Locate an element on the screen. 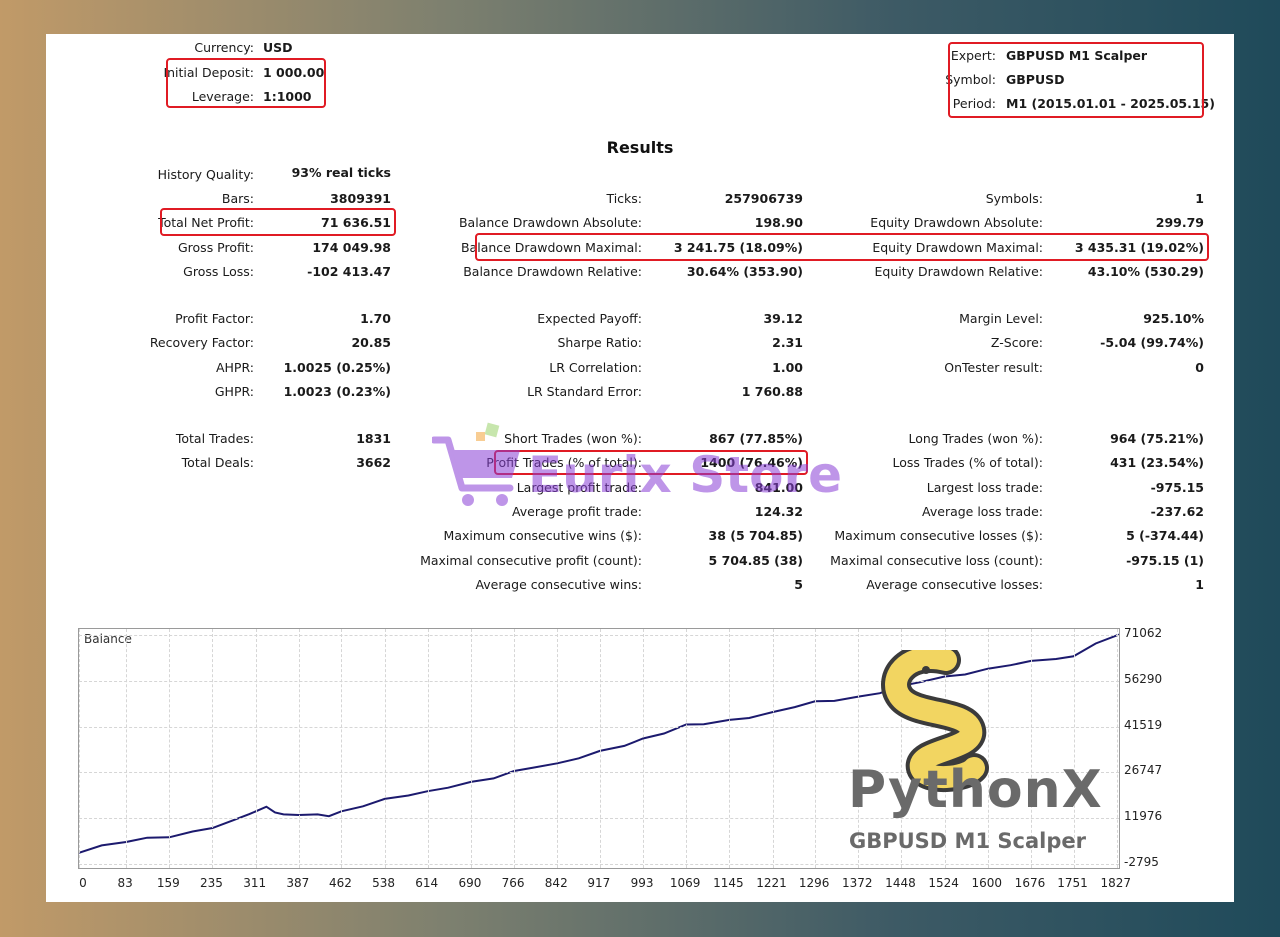 The height and width of the screenshot is (937, 1280). col2-label: Ticks: is located at coordinates (624, 198).